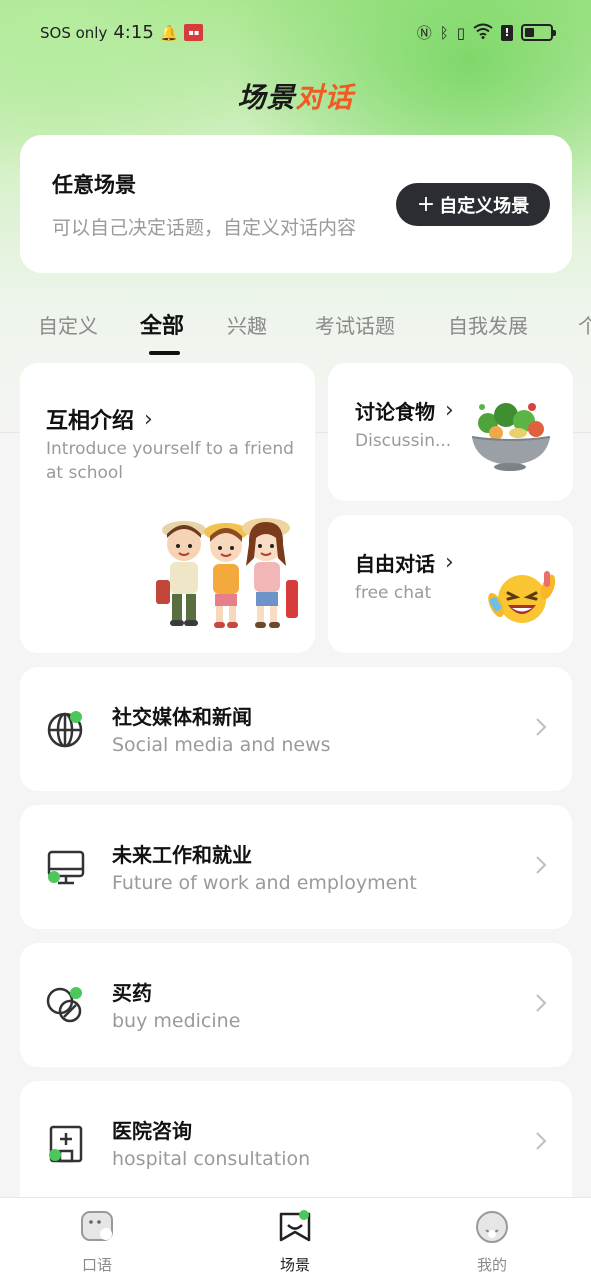 The image size is (591, 1280). I want to click on custom-scene-card: 任意场景 可以自己决定话题，自定义对话内容 + 自定义场景, so click(296, 204).